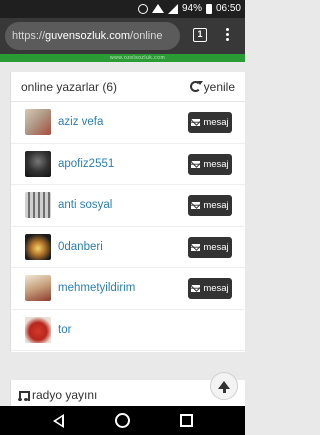 The width and height of the screenshot is (320, 435). I want to click on list-item: 0danberi mesaj, so click(128, 247).